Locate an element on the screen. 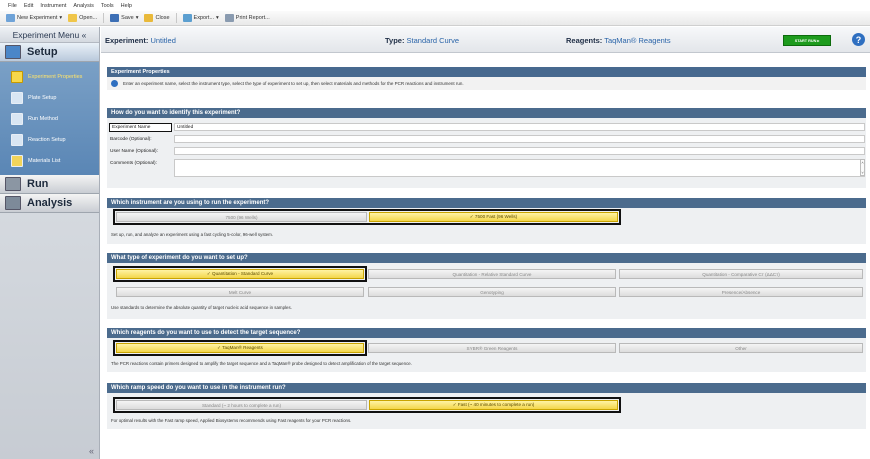 The width and height of the screenshot is (870, 459). barcode-label: Barcode (Optional): is located at coordinates (131, 139).